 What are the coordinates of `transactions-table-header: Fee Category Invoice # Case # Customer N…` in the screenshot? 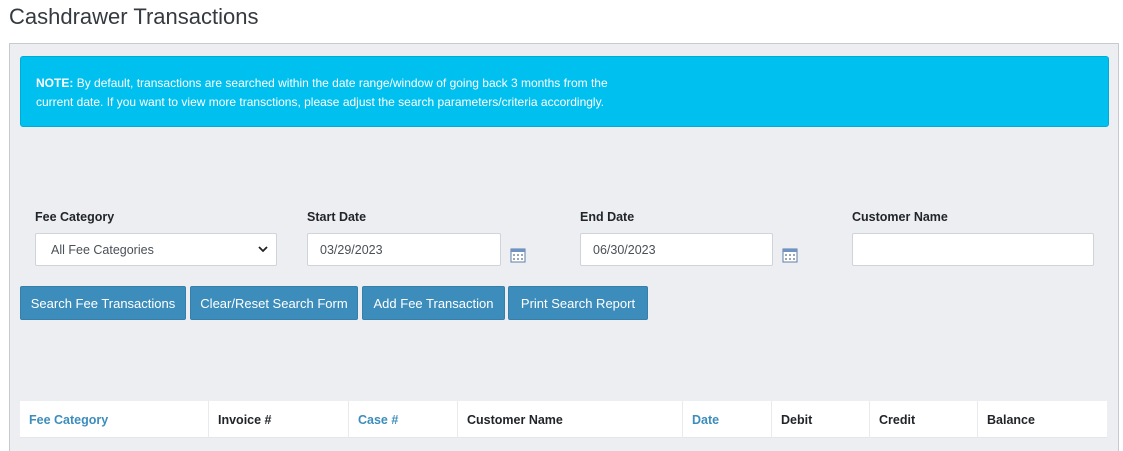 It's located at (563, 419).